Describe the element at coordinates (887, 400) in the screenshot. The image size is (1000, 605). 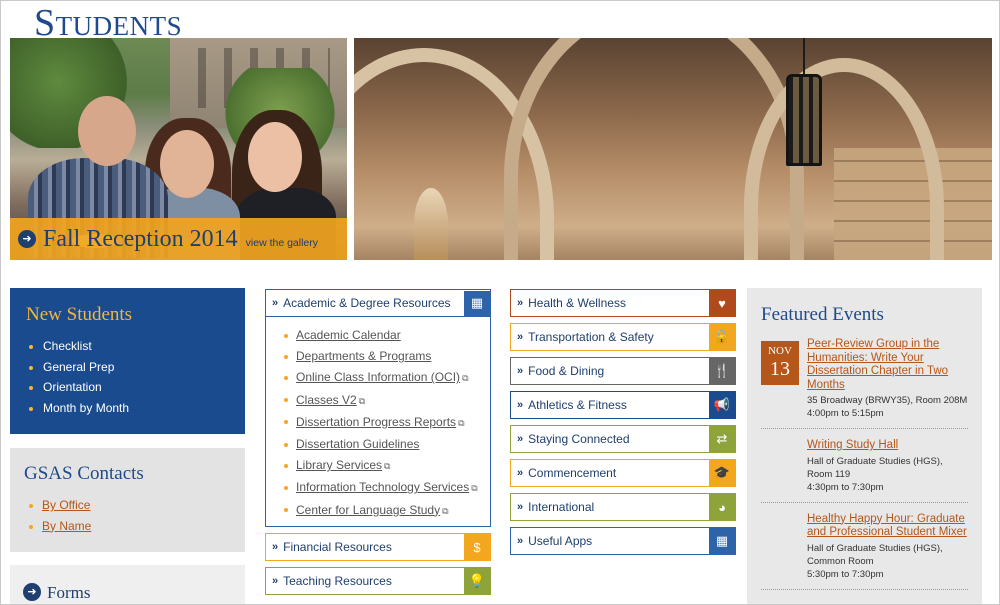
I see `event-location: 35 Broadway (BRWY35), Room 208M` at that location.